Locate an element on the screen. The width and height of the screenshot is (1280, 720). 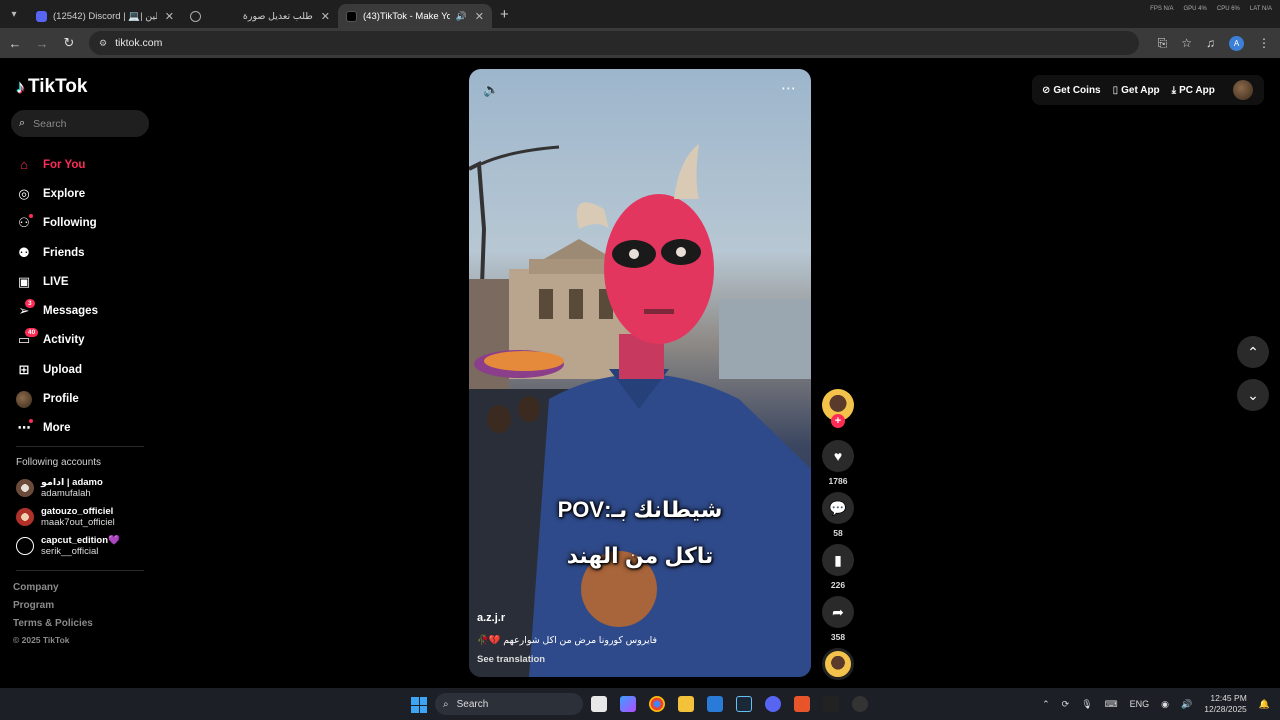
sync-icon: ⟳ is located at coordinates (1066, 704).